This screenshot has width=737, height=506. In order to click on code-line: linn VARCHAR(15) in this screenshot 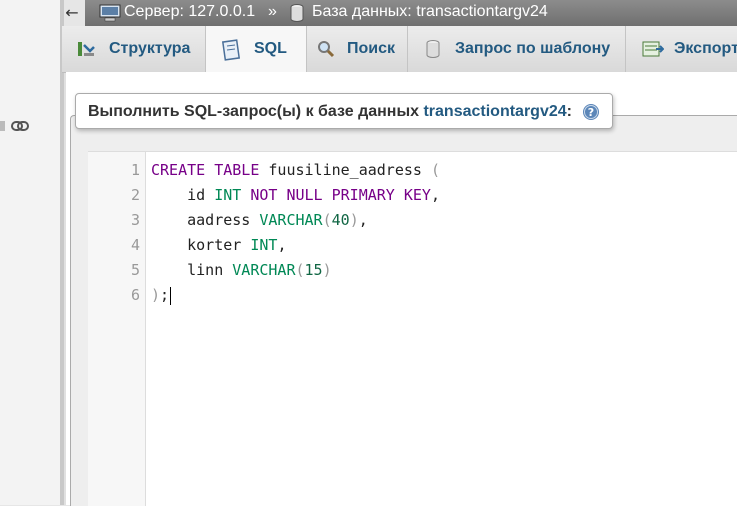, I will do `click(241, 270)`.